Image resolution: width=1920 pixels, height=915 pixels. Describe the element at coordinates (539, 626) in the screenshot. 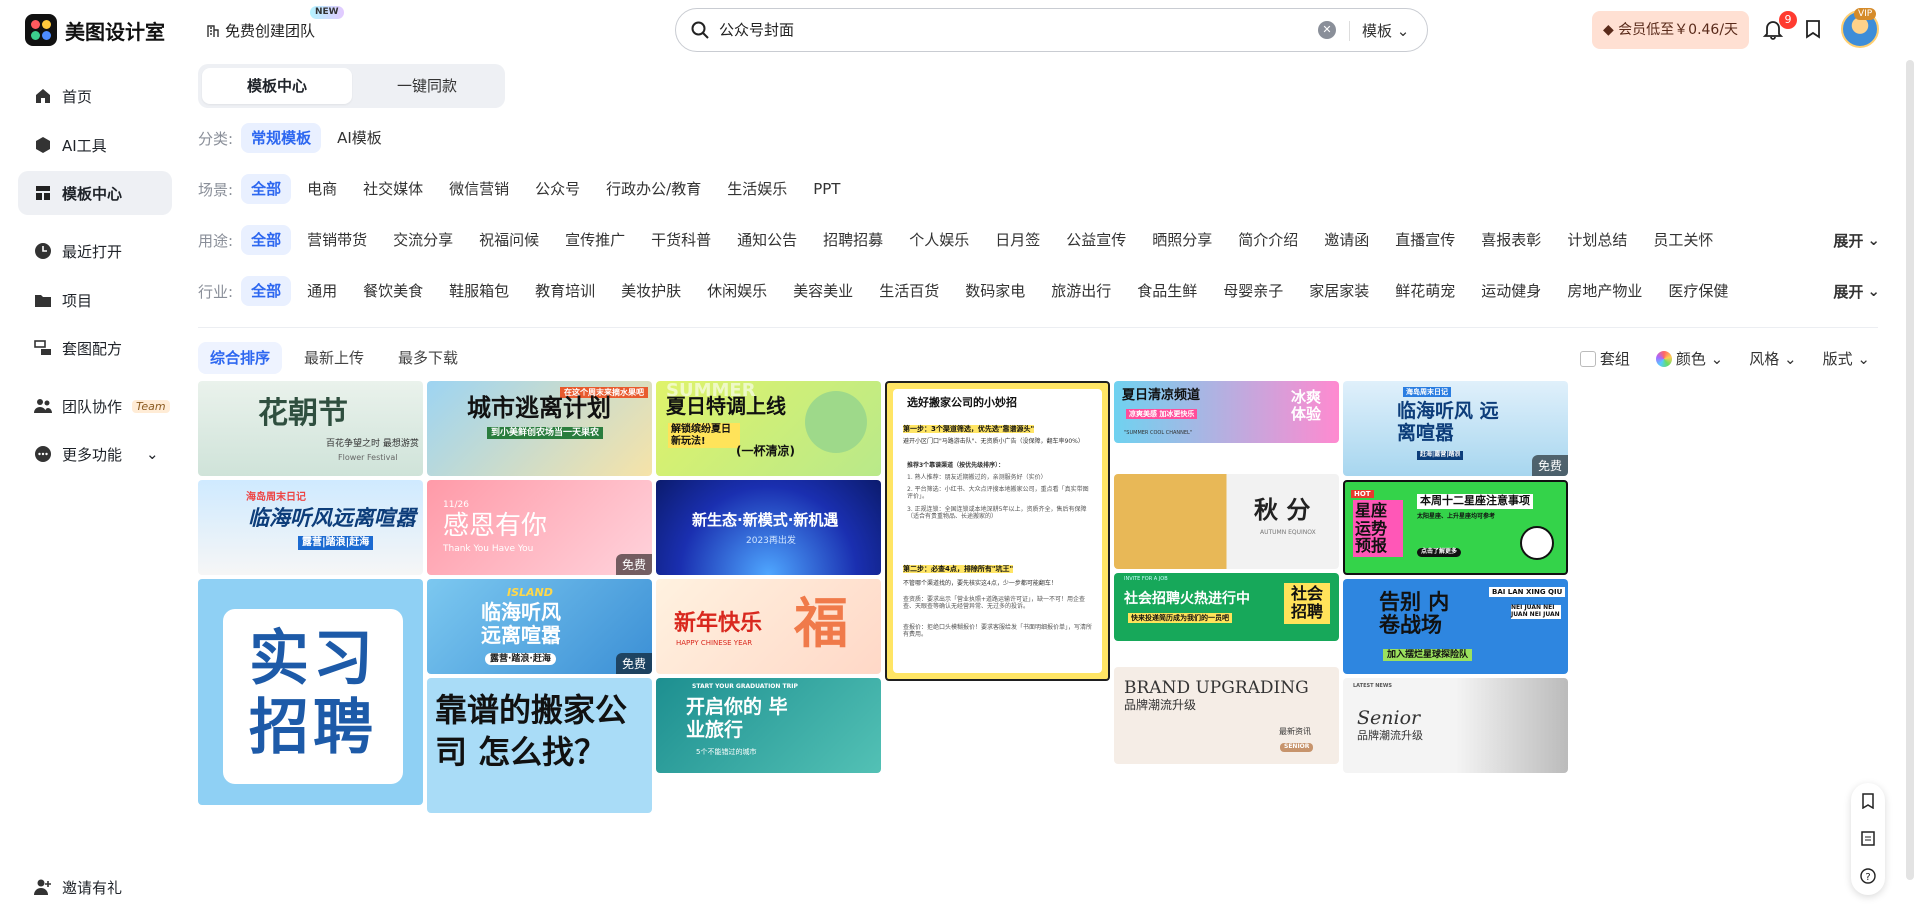

I see `template-card: ISLAND 临海听风 远离喧嚣 露营·踏浪·赶海 免费` at that location.